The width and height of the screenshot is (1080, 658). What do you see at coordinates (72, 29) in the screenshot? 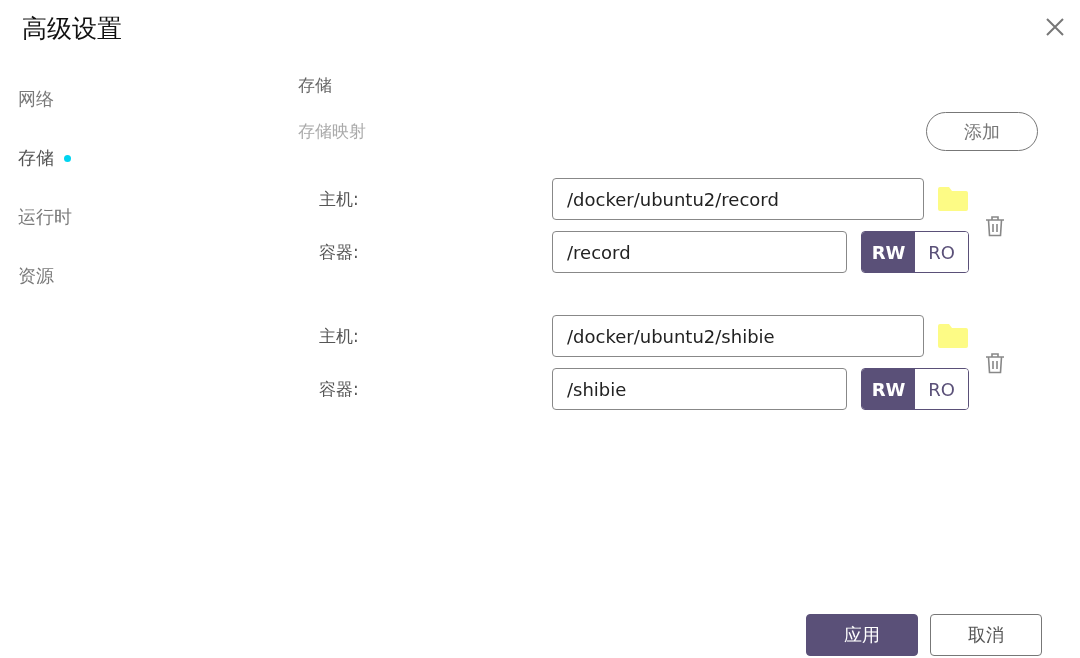
I see `window-title: 高级设置` at bounding box center [72, 29].